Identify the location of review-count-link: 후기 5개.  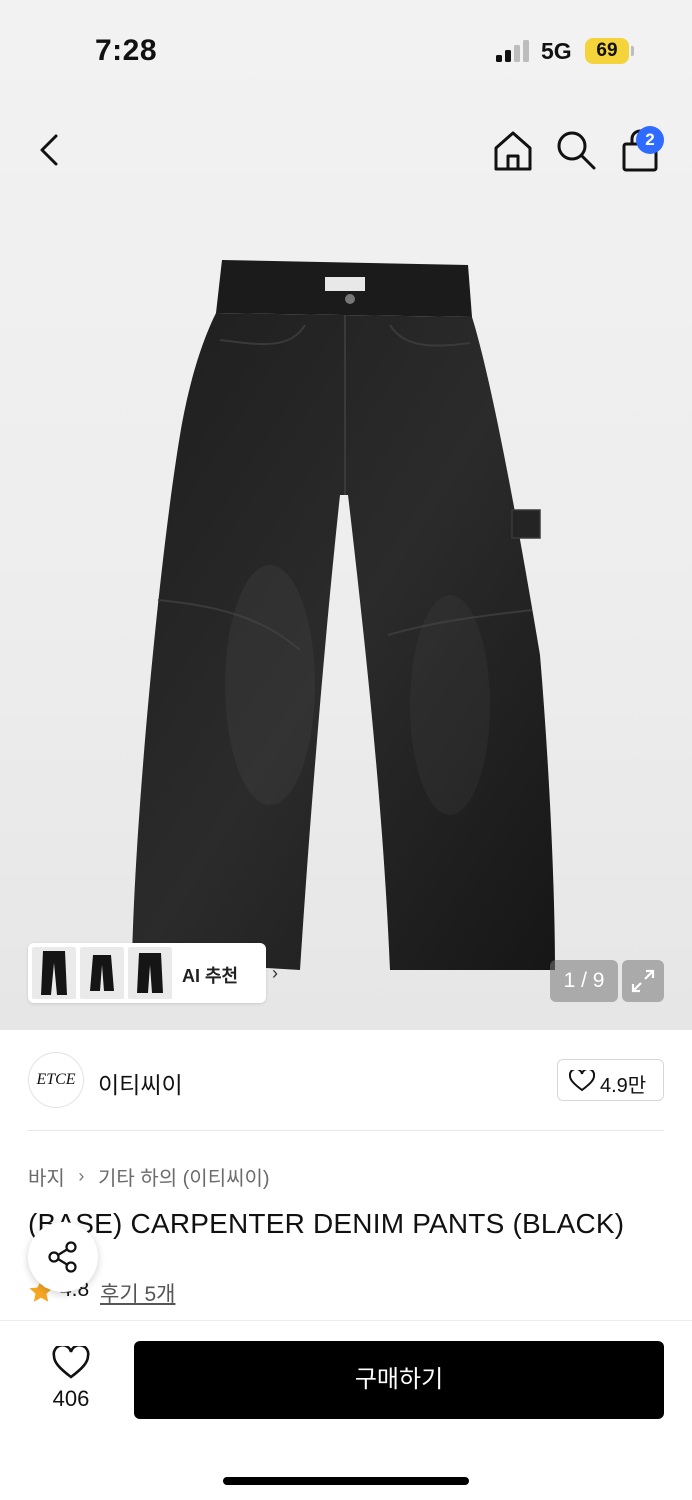
(137, 1293).